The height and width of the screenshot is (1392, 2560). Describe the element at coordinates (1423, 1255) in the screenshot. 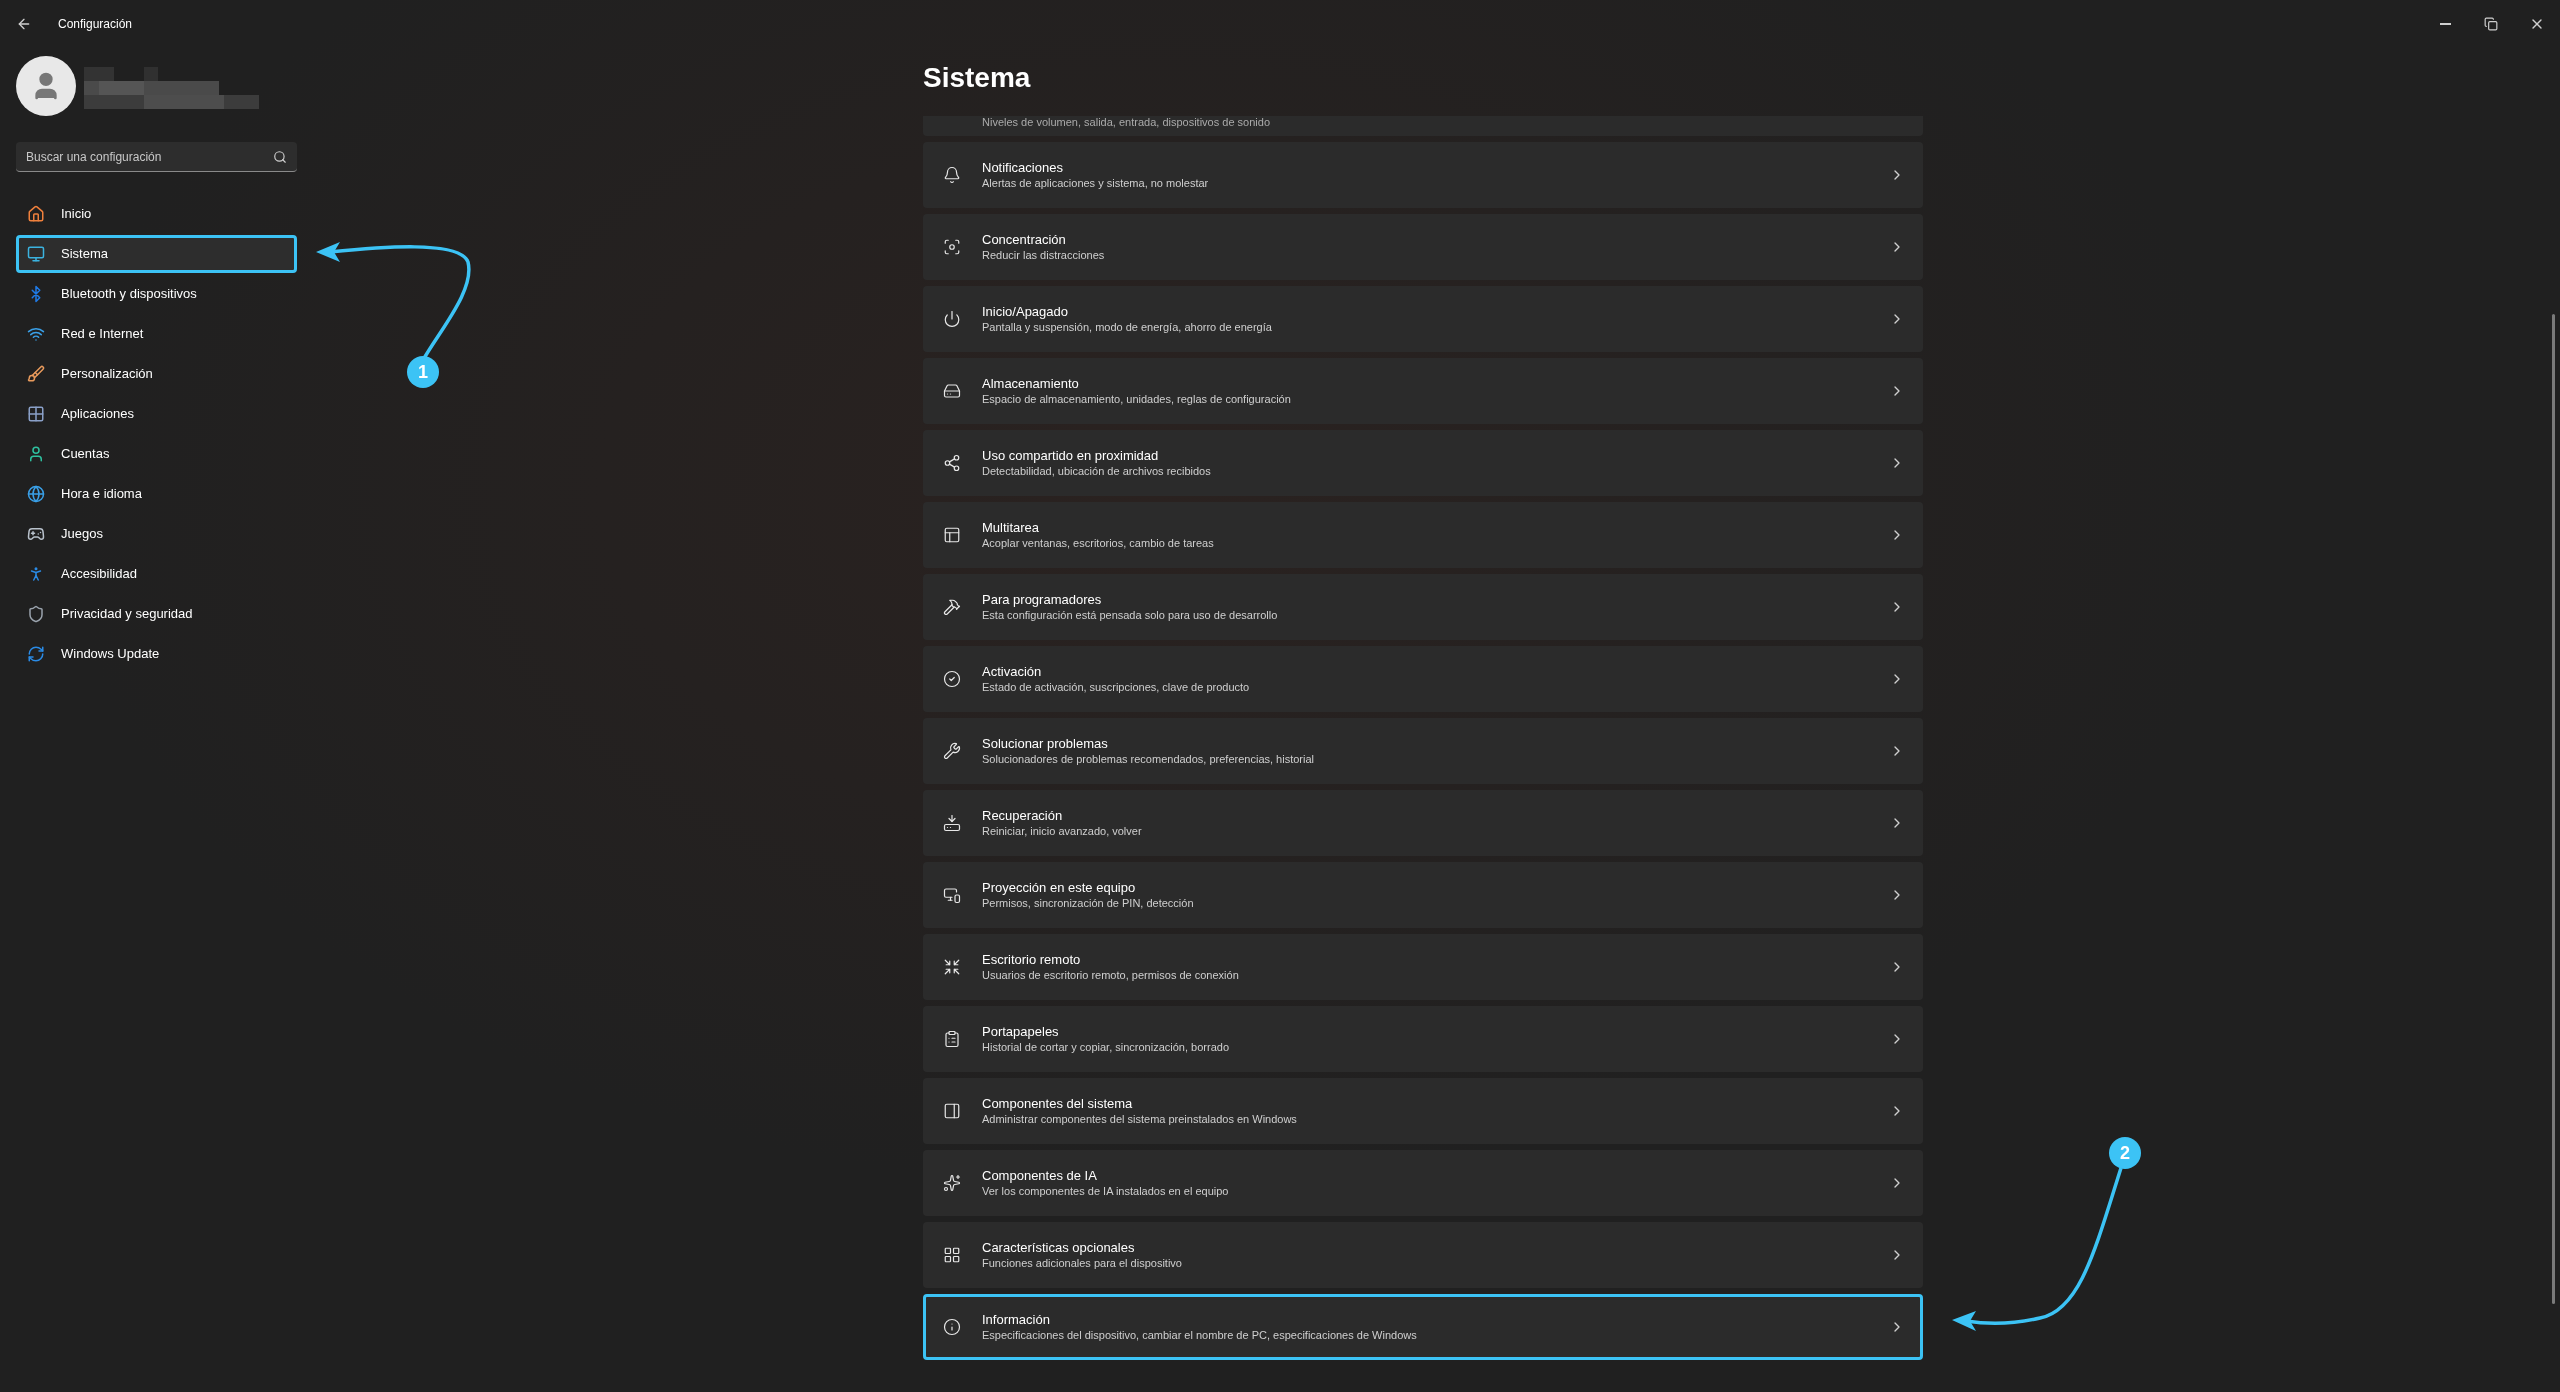

I see `settings-card: Características opcionales Funciones adicionales para el dispositivo` at that location.